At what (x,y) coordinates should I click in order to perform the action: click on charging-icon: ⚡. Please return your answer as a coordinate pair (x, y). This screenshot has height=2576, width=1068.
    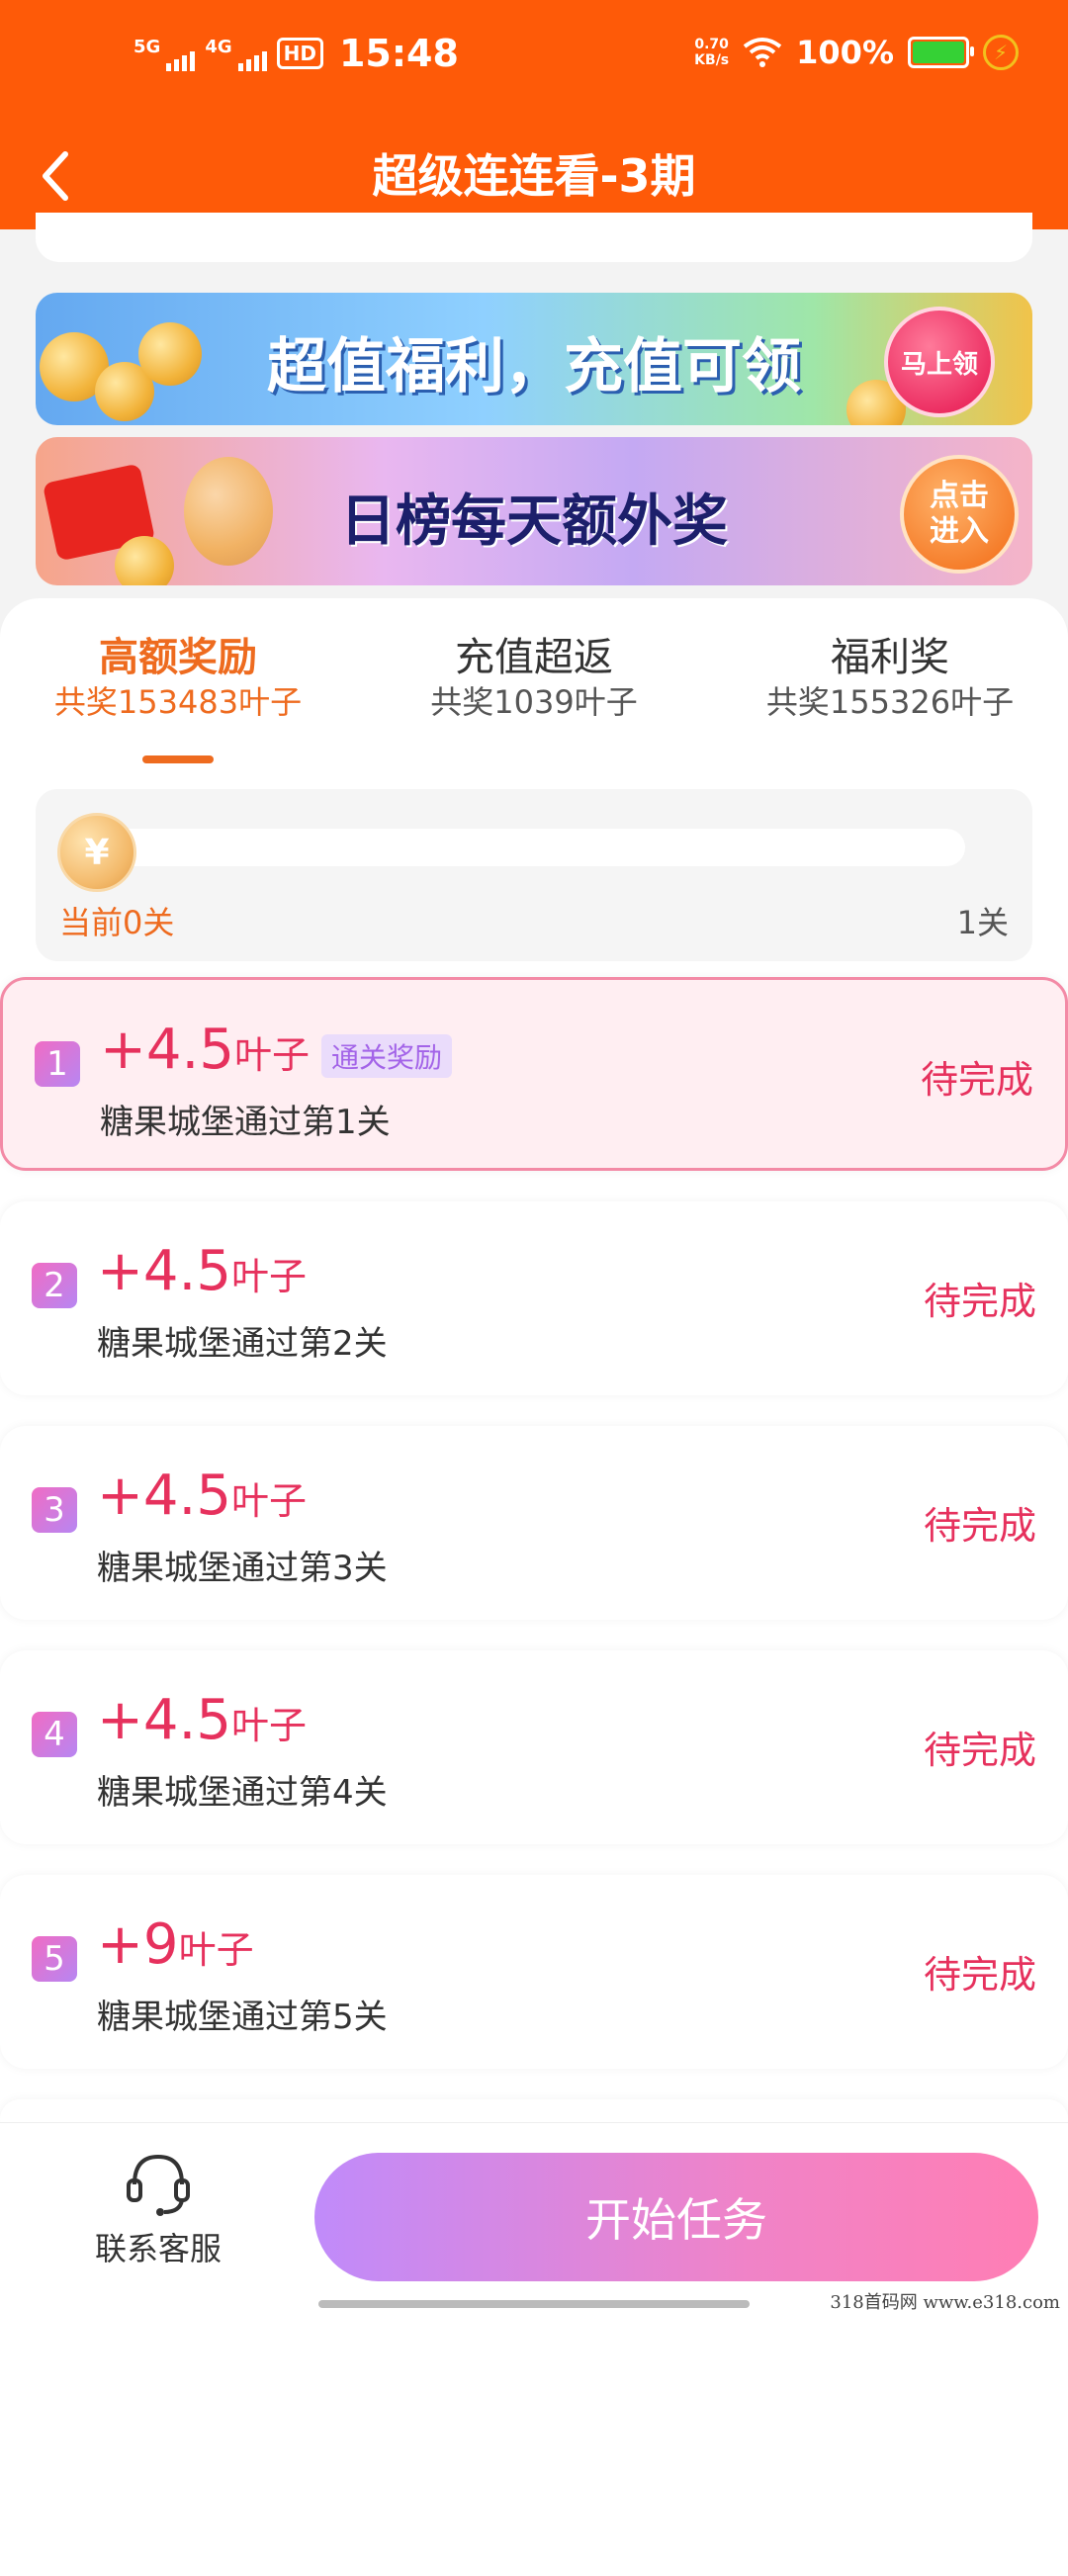
    Looking at the image, I should click on (1001, 52).